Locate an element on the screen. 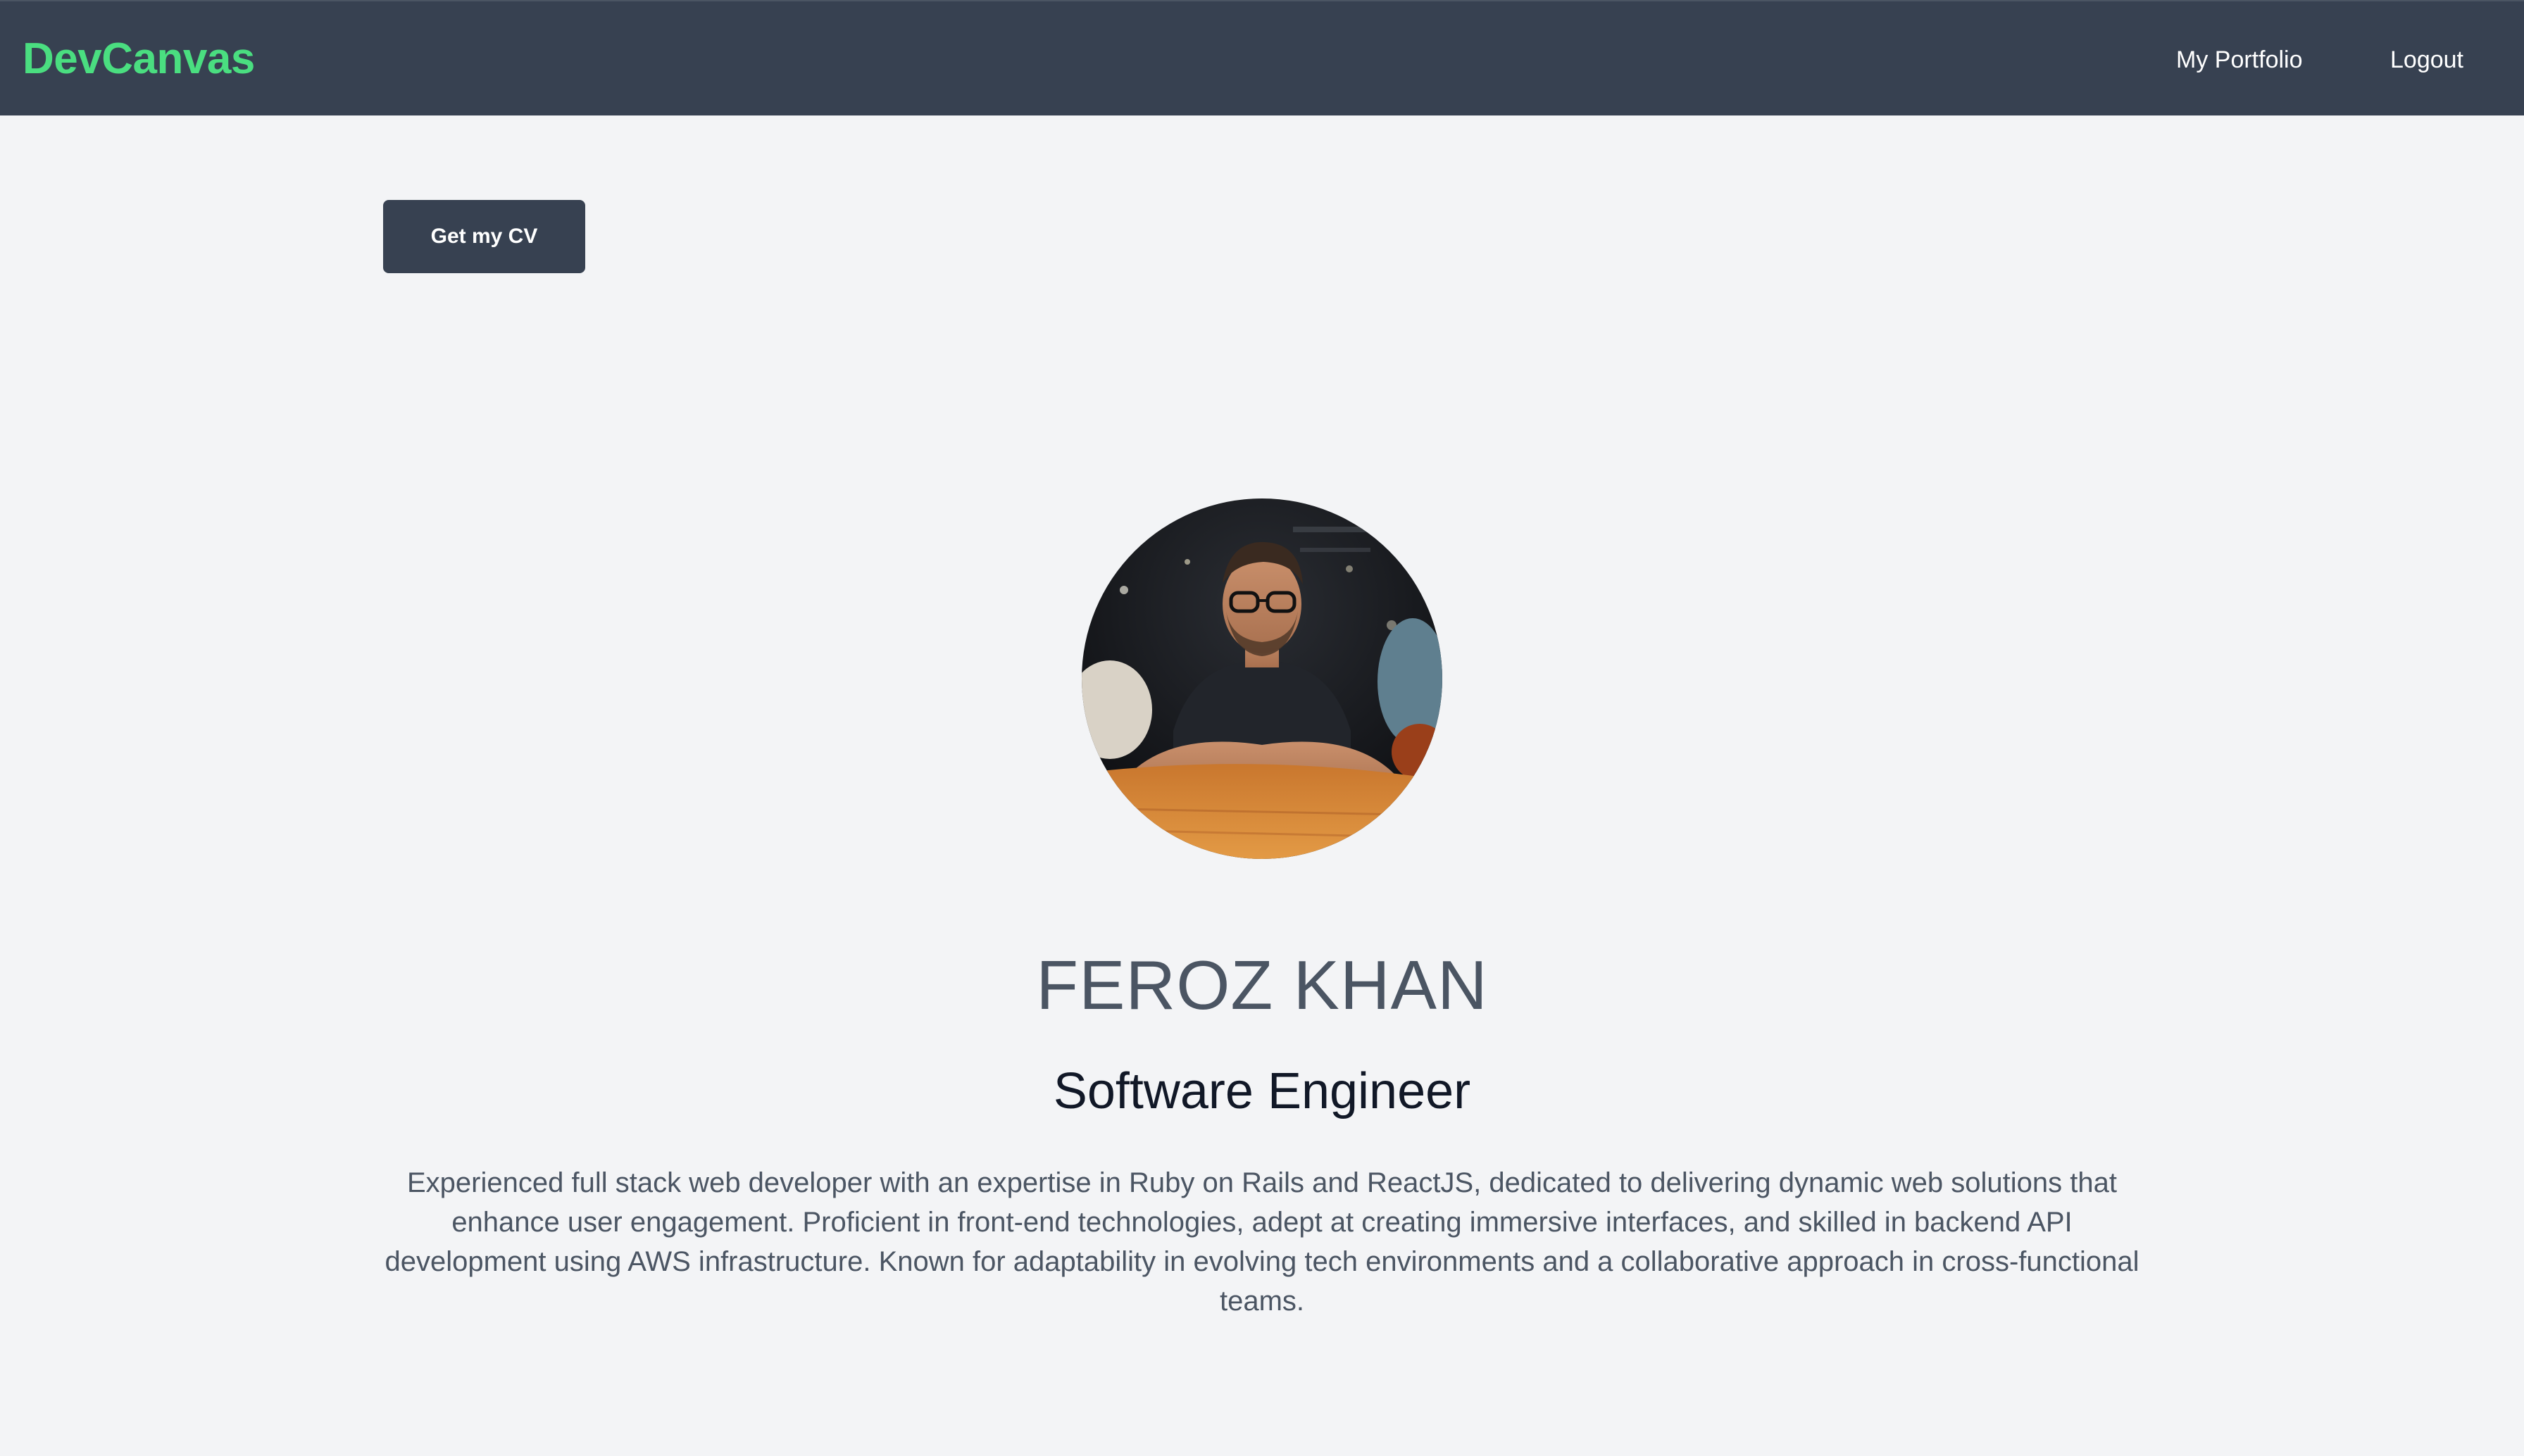  top-navbar: DevCanvas My Portfolio Logout is located at coordinates (1262, 57).